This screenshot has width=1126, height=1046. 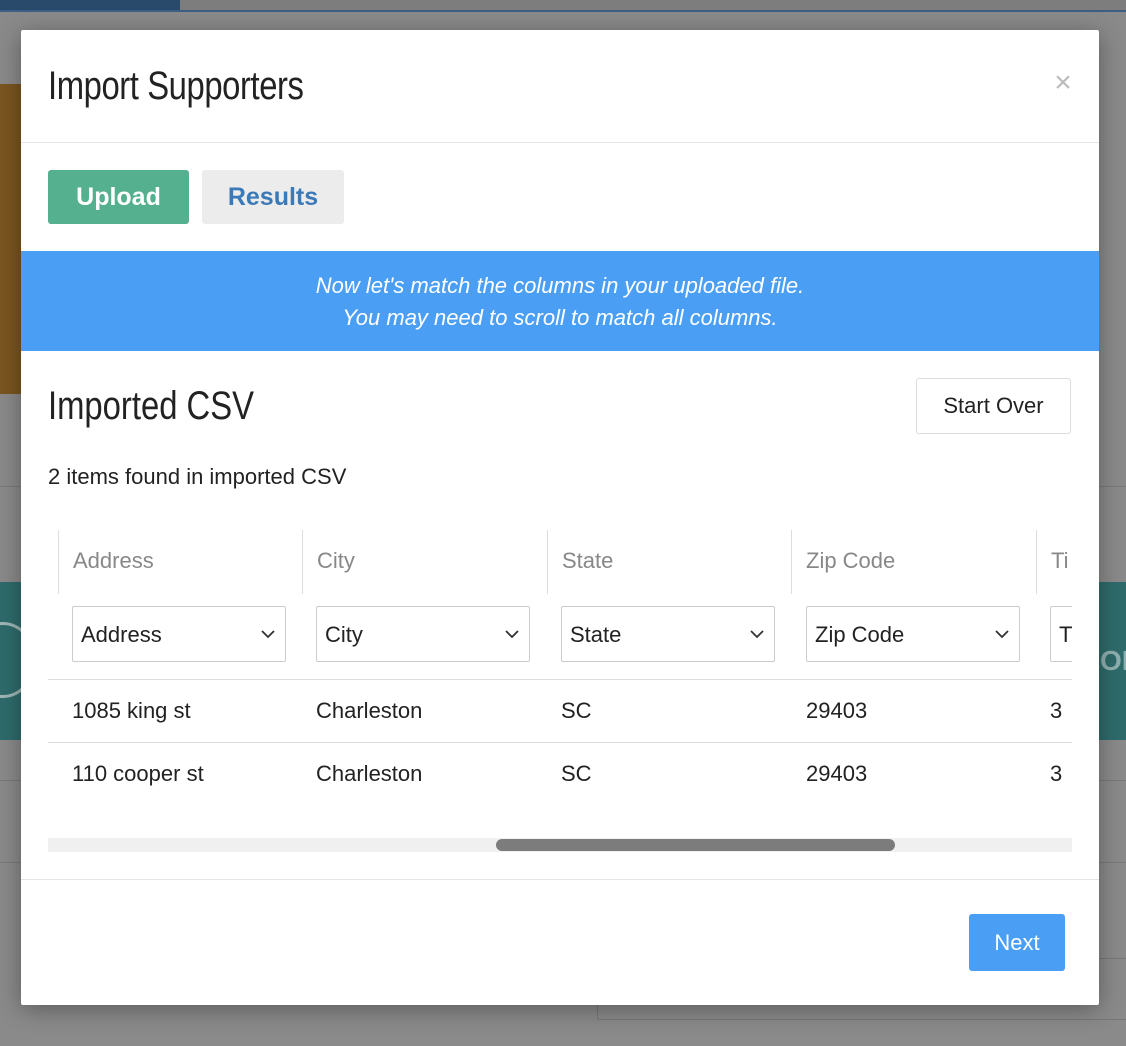 What do you see at coordinates (118, 197) in the screenshot?
I see `tab-upload: Upload` at bounding box center [118, 197].